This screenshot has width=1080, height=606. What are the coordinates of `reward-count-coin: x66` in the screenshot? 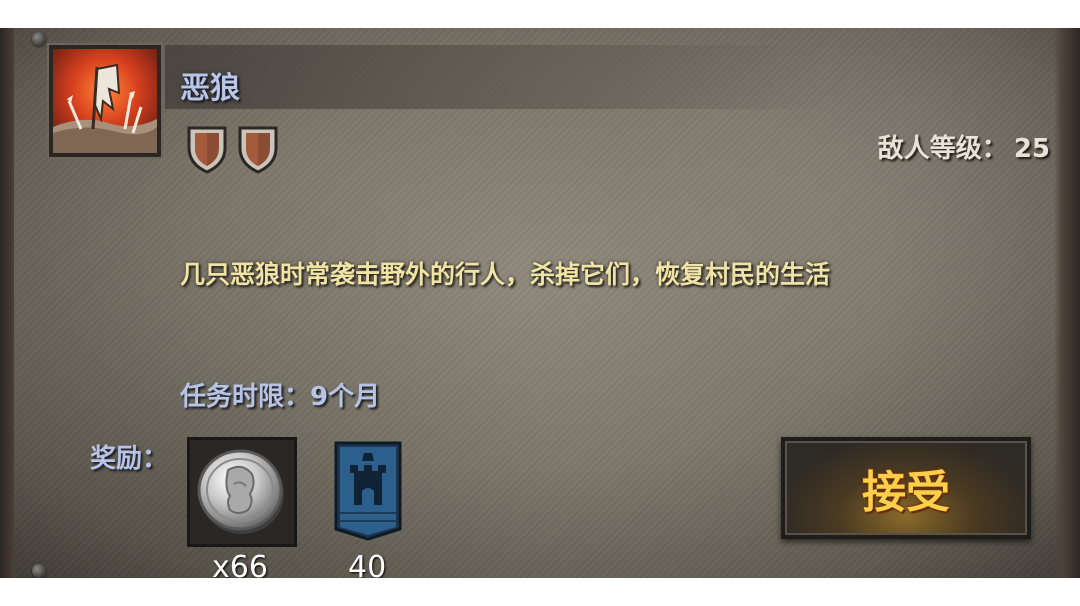 It's located at (240, 564).